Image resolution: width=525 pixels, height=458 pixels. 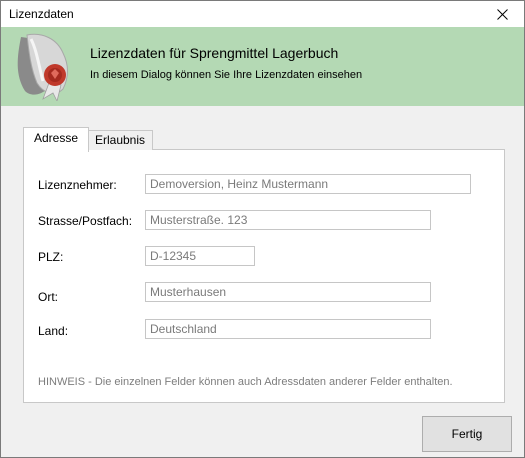 What do you see at coordinates (85, 221) in the screenshot?
I see `street-label: Strasse/Postfach:` at bounding box center [85, 221].